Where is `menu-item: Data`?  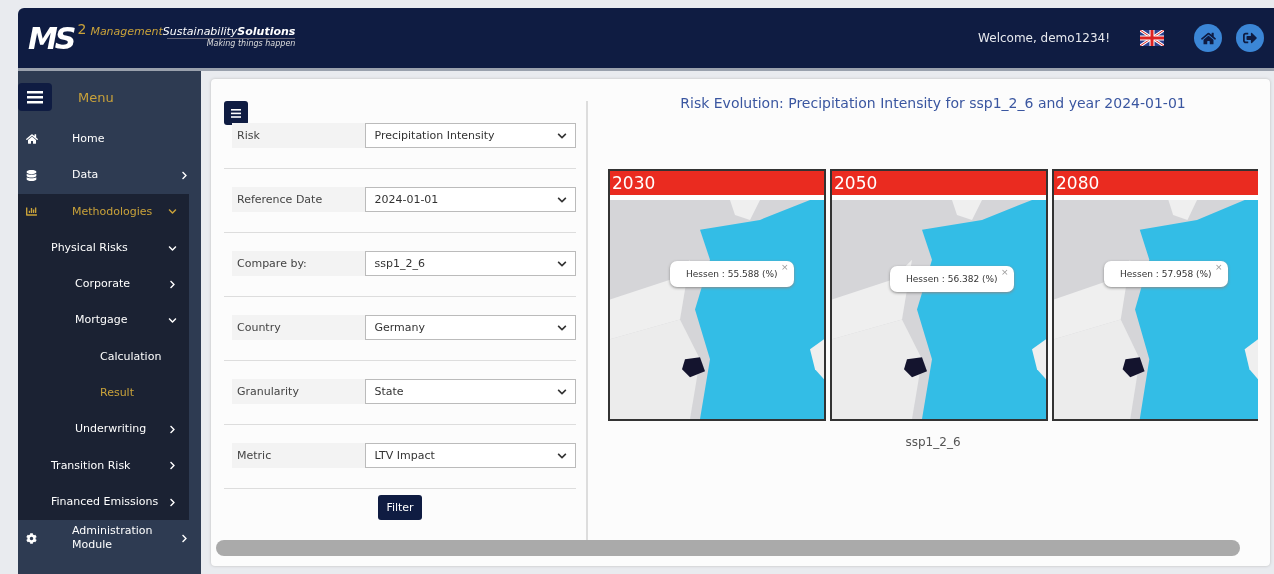
menu-item: Data is located at coordinates (109, 175).